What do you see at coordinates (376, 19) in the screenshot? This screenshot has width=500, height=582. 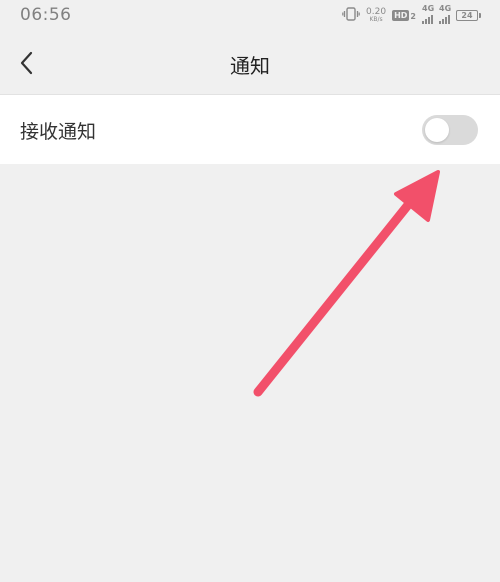 I see `network-speed-unit: KB/s` at bounding box center [376, 19].